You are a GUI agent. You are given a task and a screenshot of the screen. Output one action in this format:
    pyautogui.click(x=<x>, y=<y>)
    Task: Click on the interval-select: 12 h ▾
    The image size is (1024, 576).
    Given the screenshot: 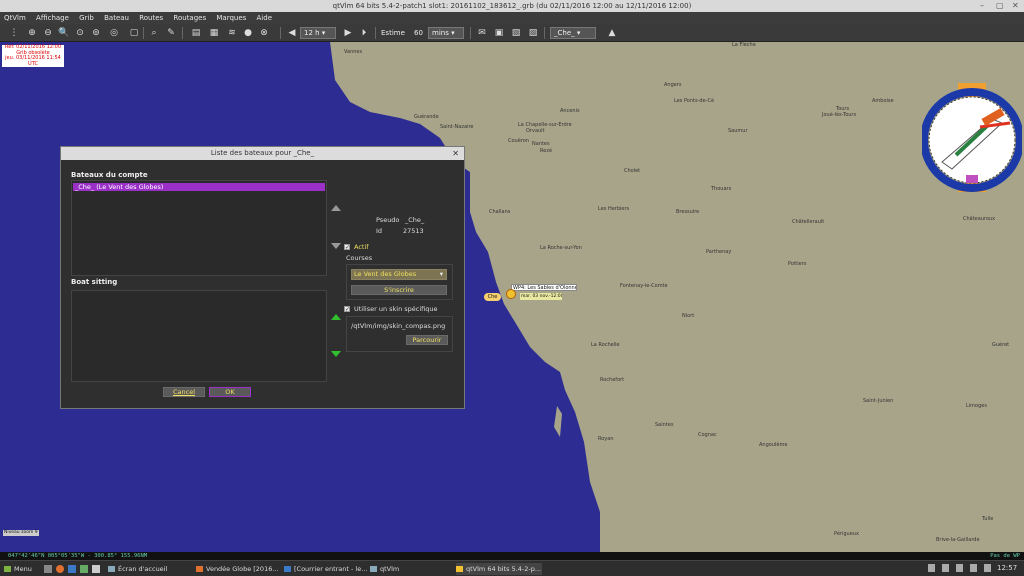 What is the action you would take?
    pyautogui.click(x=318, y=33)
    